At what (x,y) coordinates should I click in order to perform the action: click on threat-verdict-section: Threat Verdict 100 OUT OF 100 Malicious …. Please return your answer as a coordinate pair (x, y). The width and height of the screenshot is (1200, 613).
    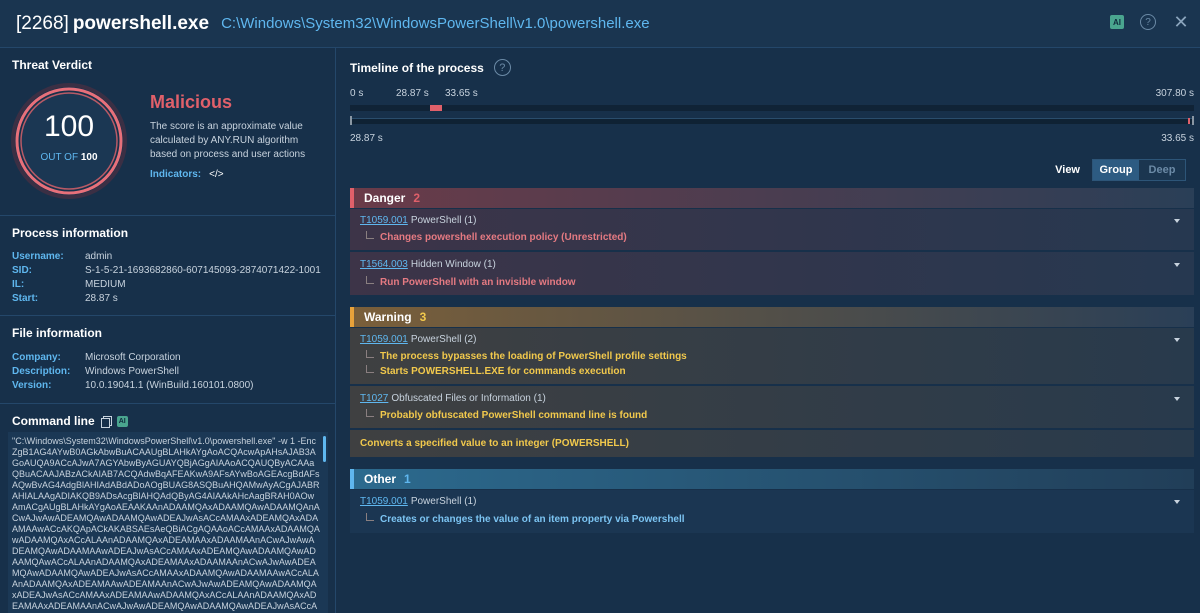
    Looking at the image, I should click on (167, 132).